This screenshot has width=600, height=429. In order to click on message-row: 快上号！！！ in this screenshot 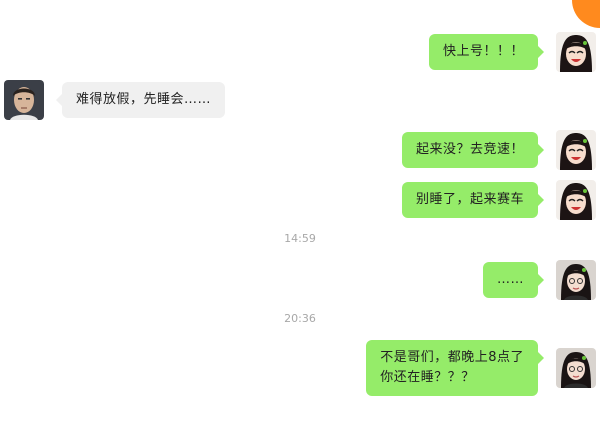, I will do `click(300, 52)`.